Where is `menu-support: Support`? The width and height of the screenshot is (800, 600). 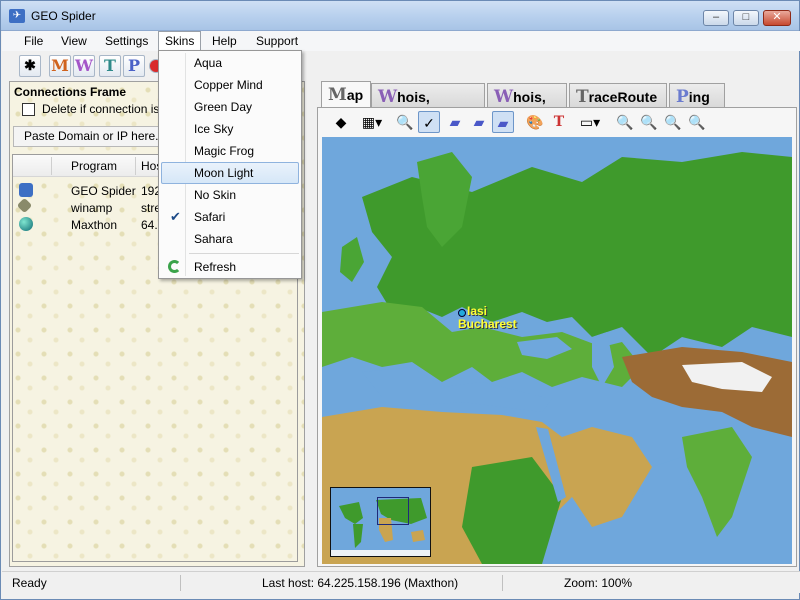
menu-support: Support is located at coordinates (277, 42).